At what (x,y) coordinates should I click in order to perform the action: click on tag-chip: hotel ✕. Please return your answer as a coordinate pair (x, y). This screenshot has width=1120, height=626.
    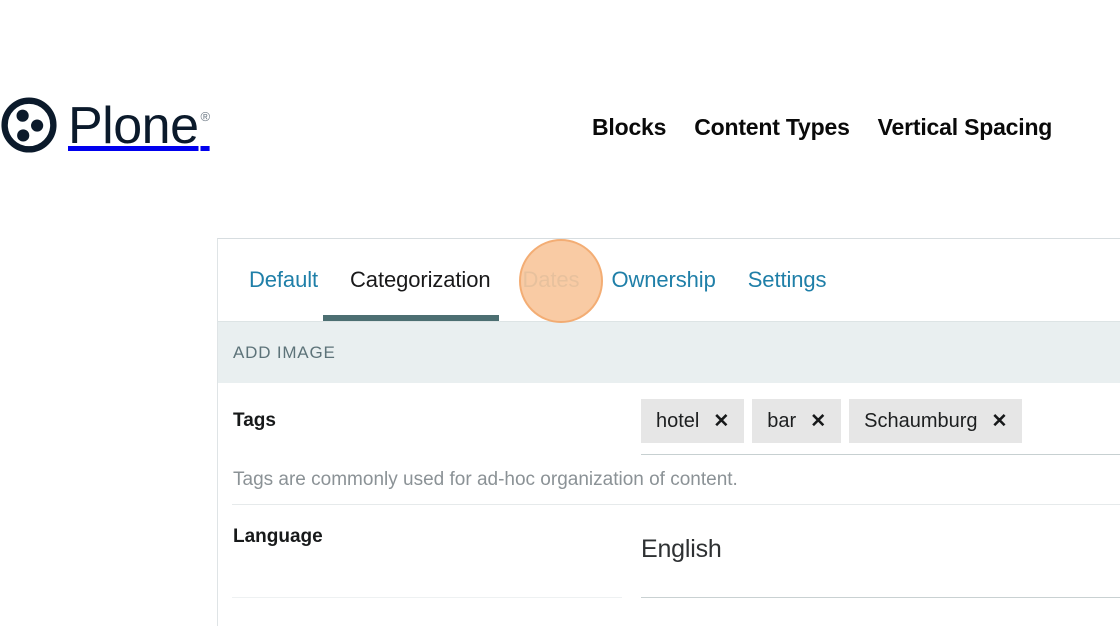
    Looking at the image, I should click on (693, 421).